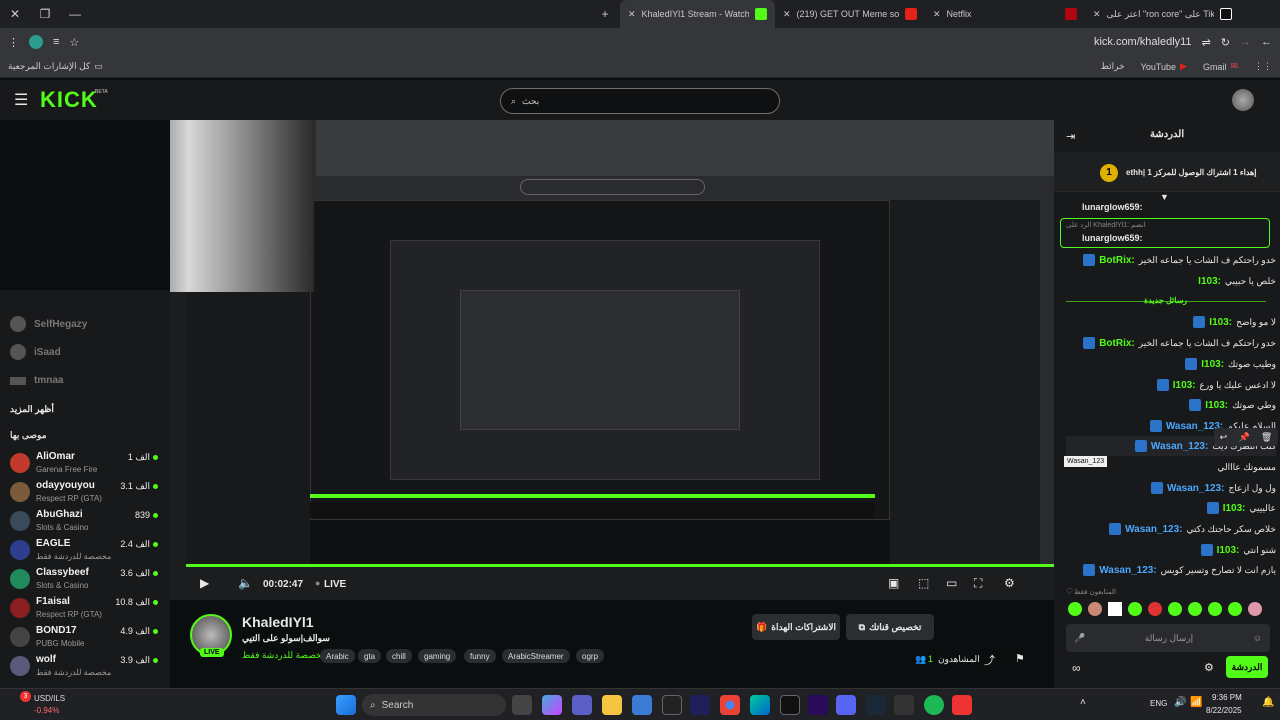 This screenshot has width=1280, height=720. What do you see at coordinates (85, 668) in the screenshot?
I see `sidebar-channel-wolf: wolf مخصصة للدردشة فقط 3.9 الف` at bounding box center [85, 668].